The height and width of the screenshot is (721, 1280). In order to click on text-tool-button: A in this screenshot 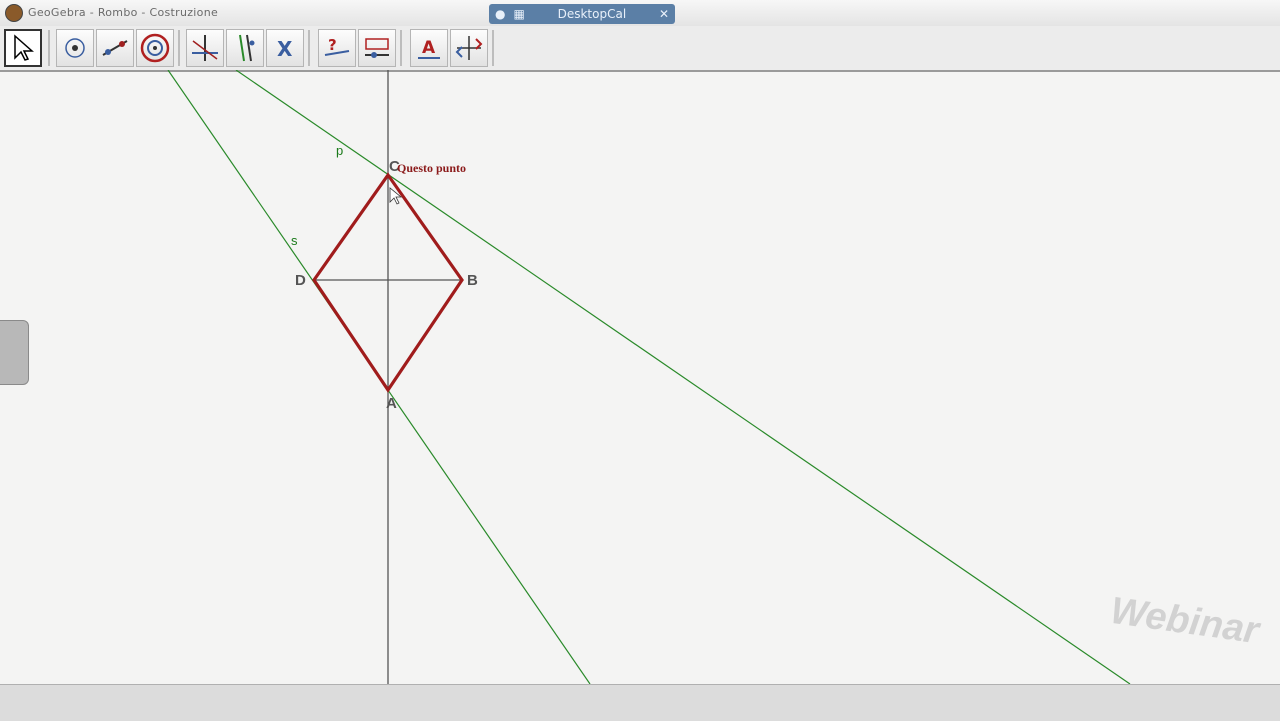, I will do `click(429, 48)`.